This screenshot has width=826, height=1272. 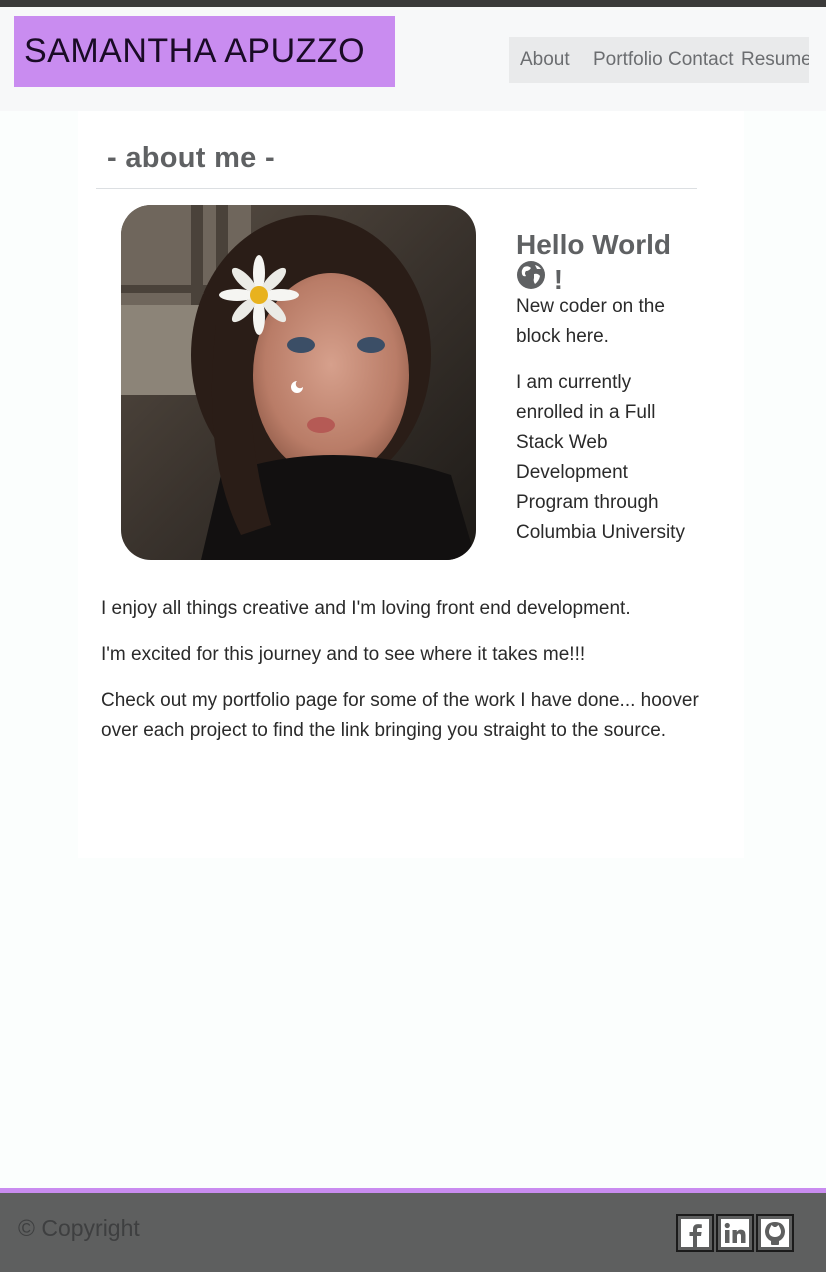 What do you see at coordinates (606, 262) in the screenshot?
I see `greeting-heading: Hello World !` at bounding box center [606, 262].